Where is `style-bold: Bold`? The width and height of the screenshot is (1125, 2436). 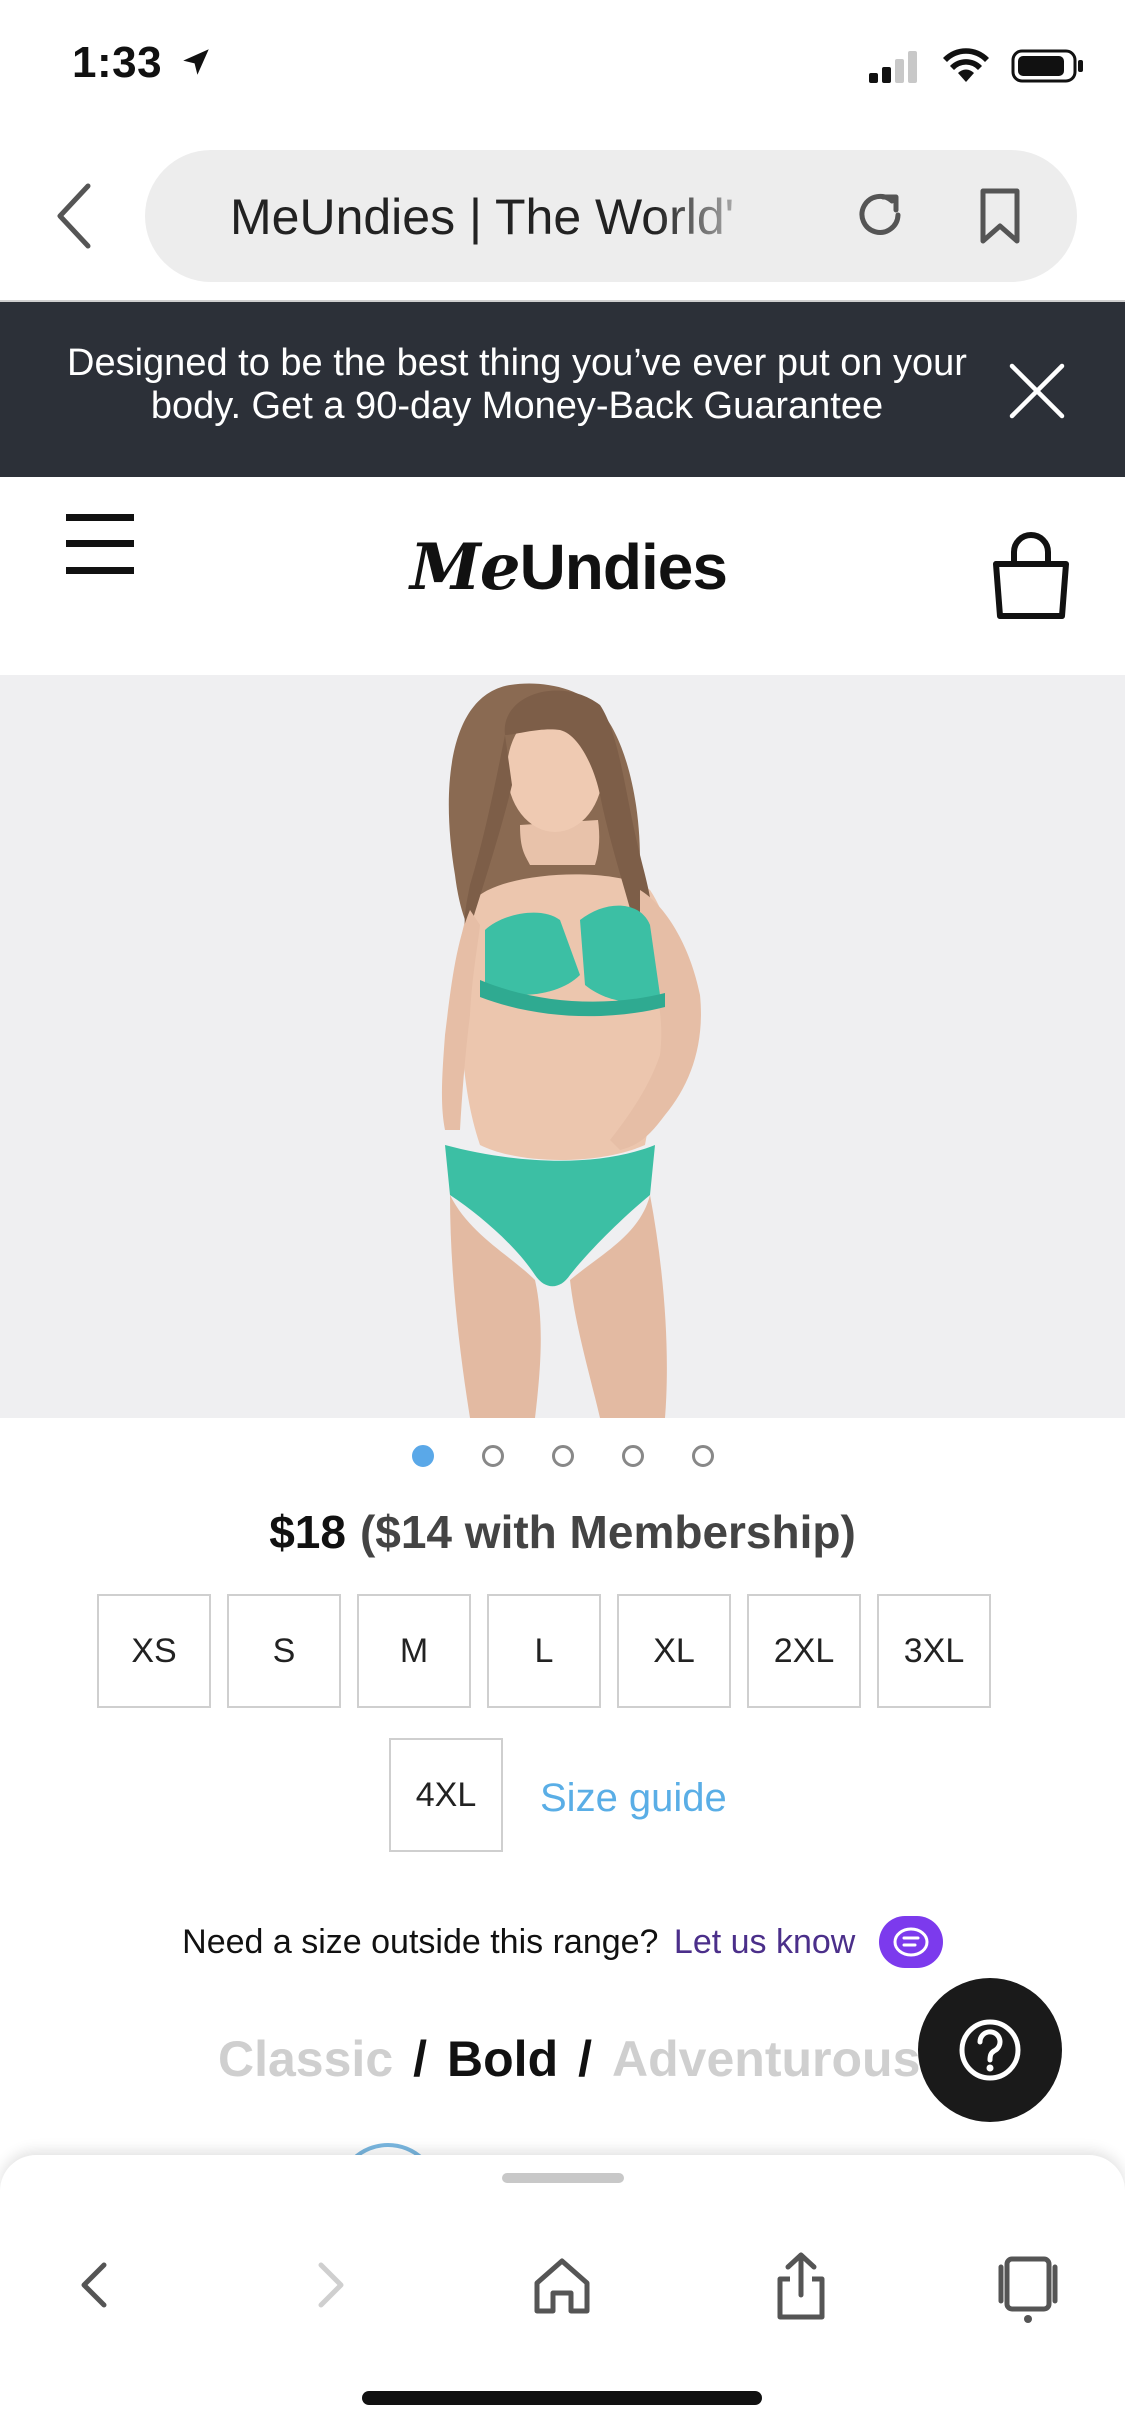 style-bold: Bold is located at coordinates (502, 2059).